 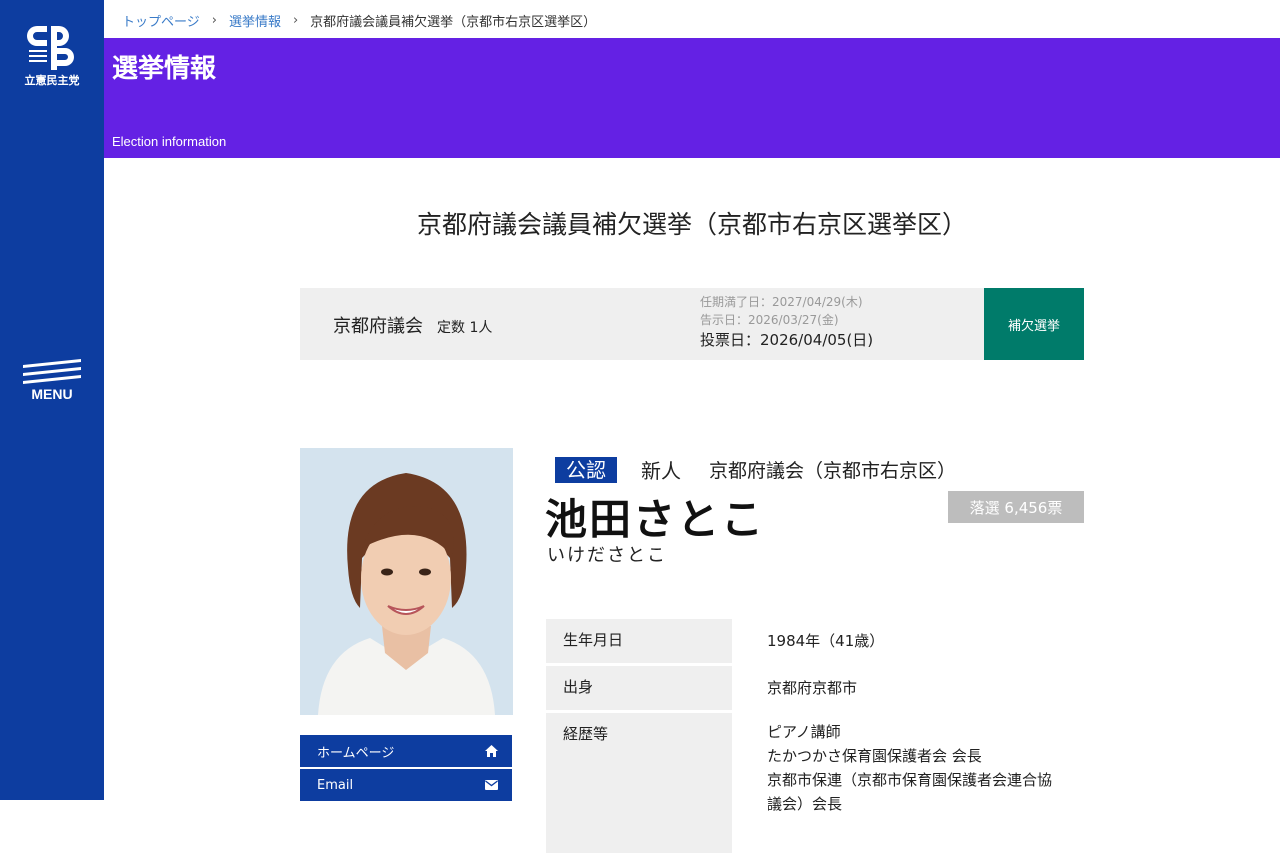 I want to click on cdp-logo-icon, so click(x=50, y=48).